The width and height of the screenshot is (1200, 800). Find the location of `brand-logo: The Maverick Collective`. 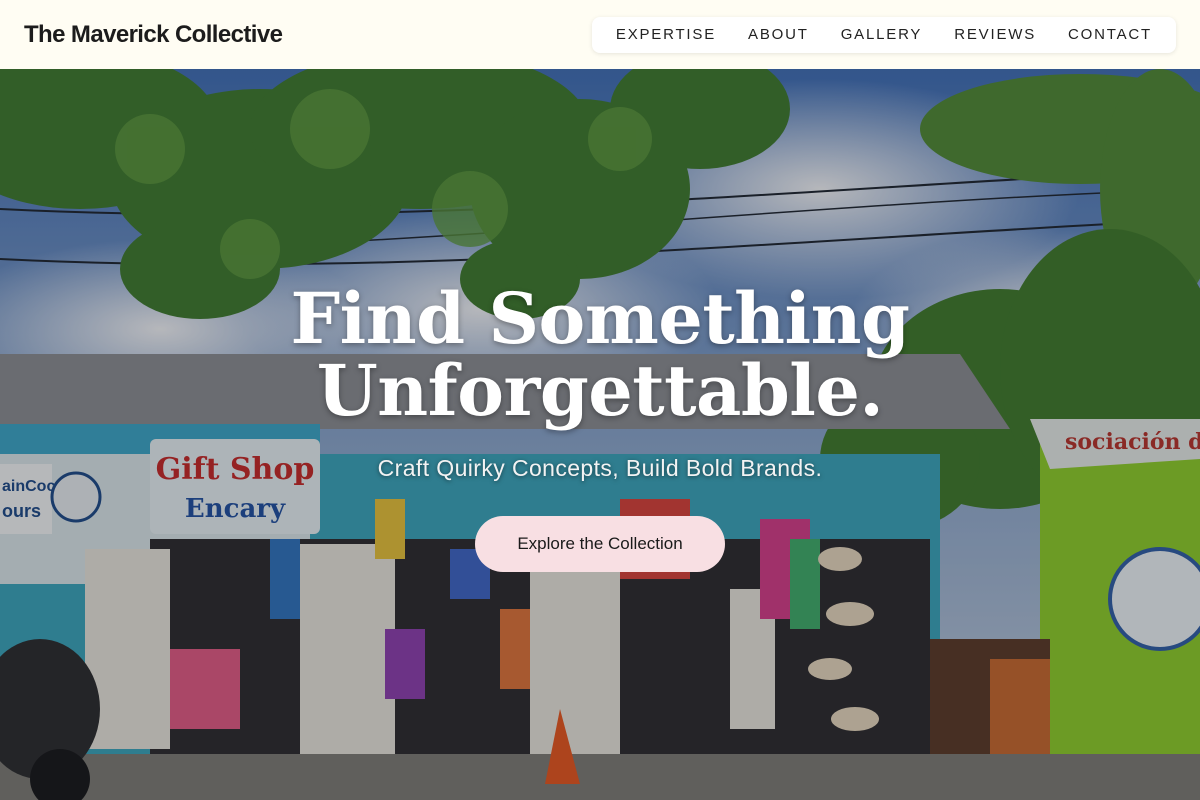

brand-logo: The Maverick Collective is located at coordinates (153, 35).